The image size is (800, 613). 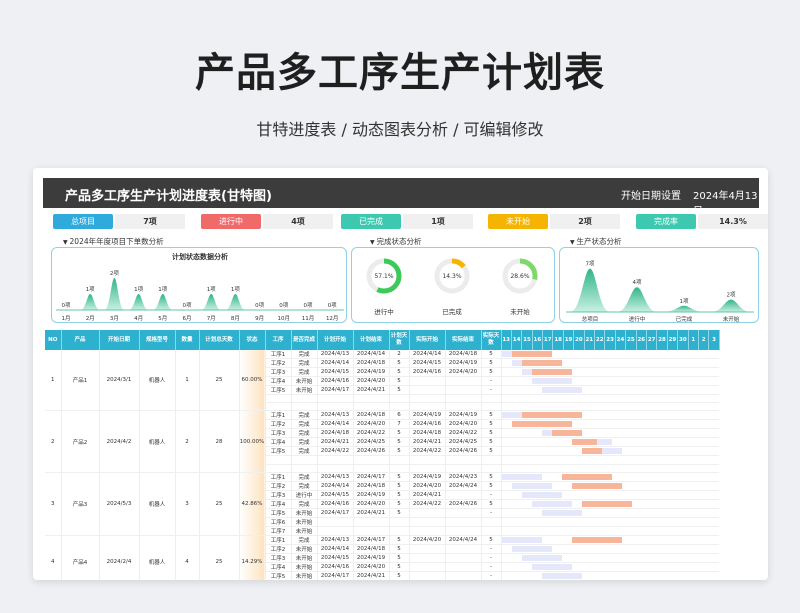 What do you see at coordinates (335, 340) in the screenshot?
I see `column-header: 计划开始` at bounding box center [335, 340].